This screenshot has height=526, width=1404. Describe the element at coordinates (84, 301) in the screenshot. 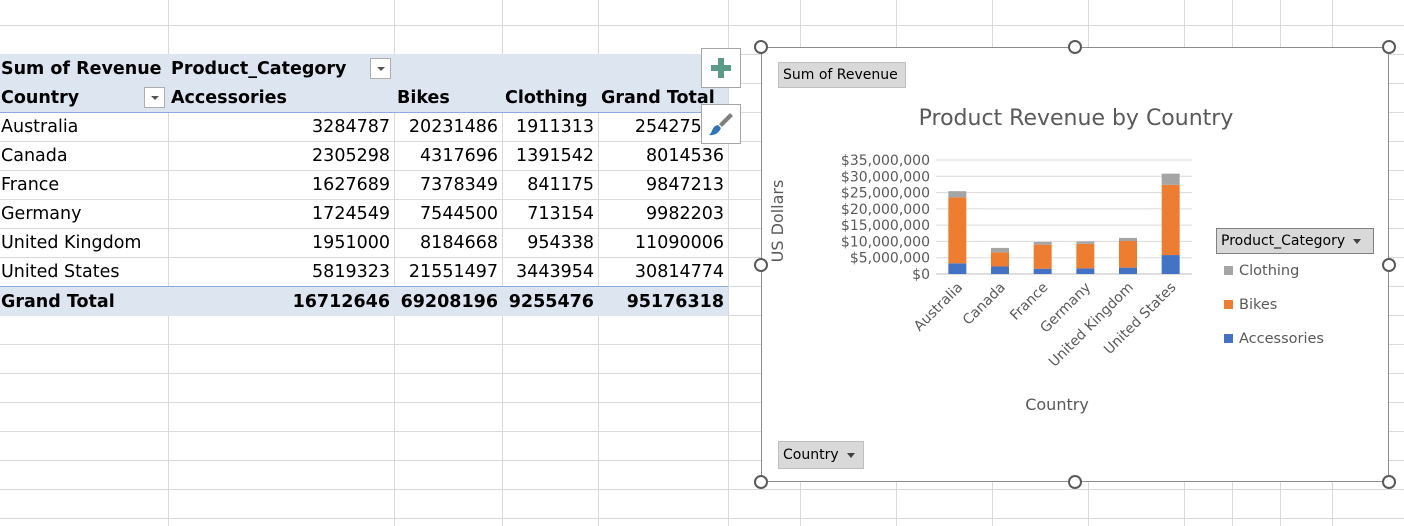

I see `grand-total-label: Grand Total` at that location.